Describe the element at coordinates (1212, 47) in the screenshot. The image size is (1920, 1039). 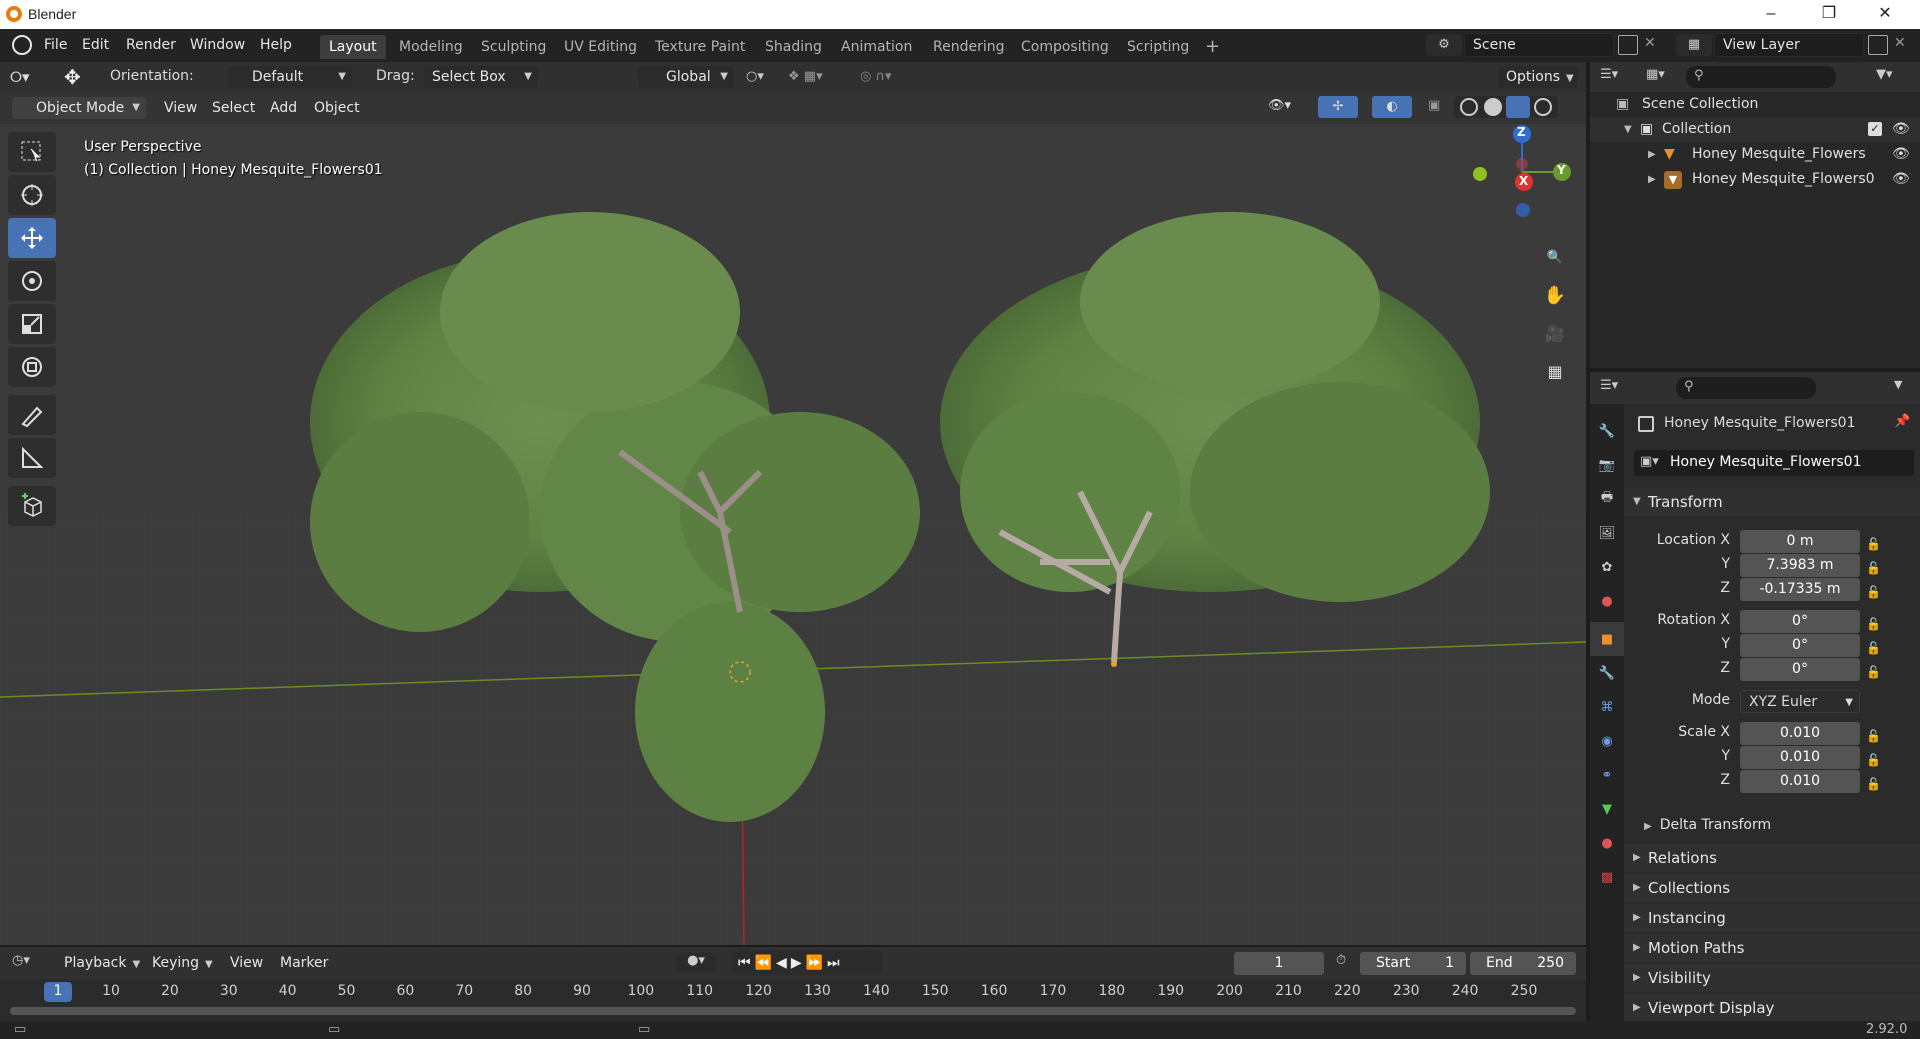
I see `add-workspace-icon: +` at that location.